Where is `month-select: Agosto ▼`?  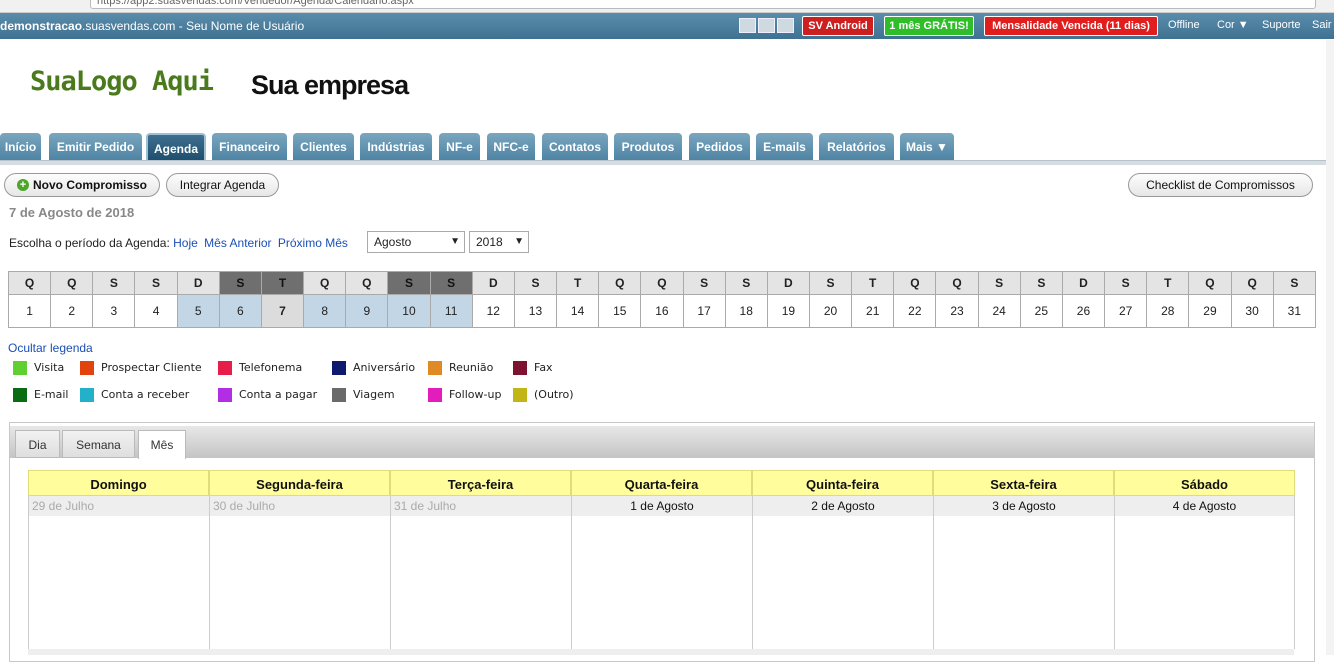
month-select: Agosto ▼ is located at coordinates (416, 242).